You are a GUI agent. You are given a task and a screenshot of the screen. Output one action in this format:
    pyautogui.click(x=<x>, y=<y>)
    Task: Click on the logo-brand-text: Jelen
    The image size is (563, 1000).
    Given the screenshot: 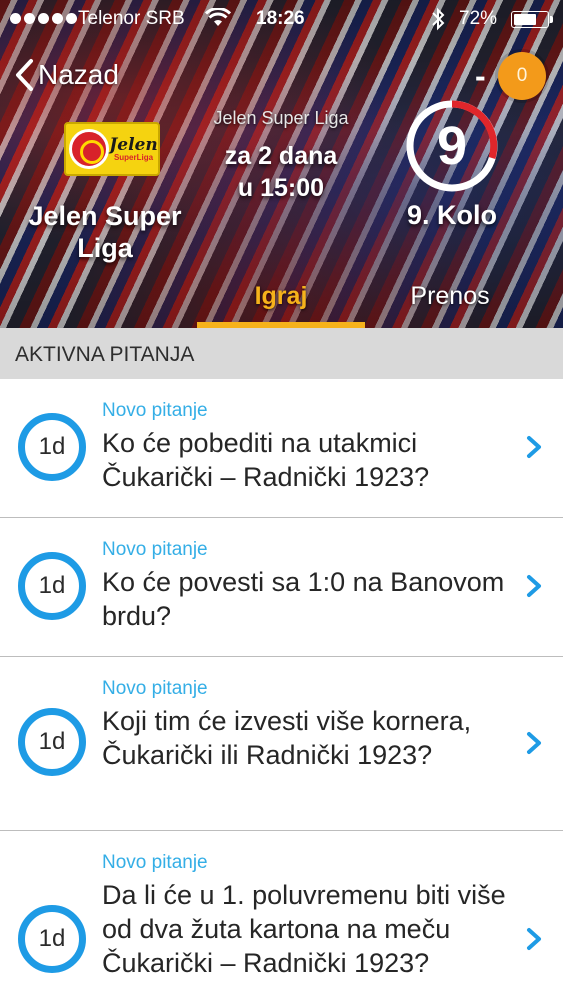 What is the action you would take?
    pyautogui.click(x=133, y=144)
    